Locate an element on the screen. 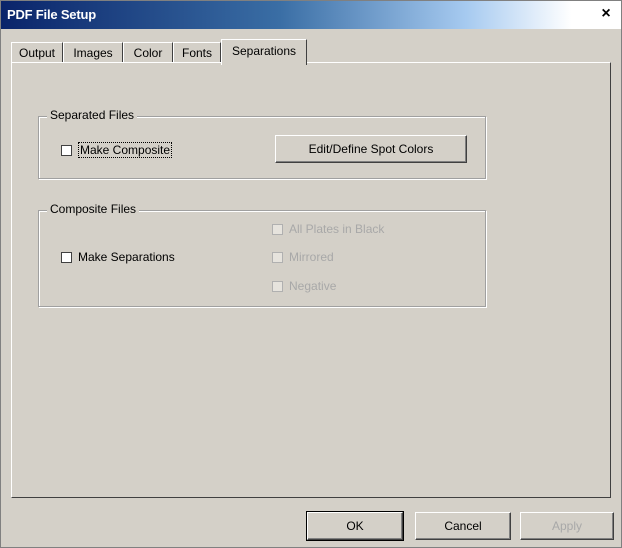  negative-option: Negative is located at coordinates (304, 286).